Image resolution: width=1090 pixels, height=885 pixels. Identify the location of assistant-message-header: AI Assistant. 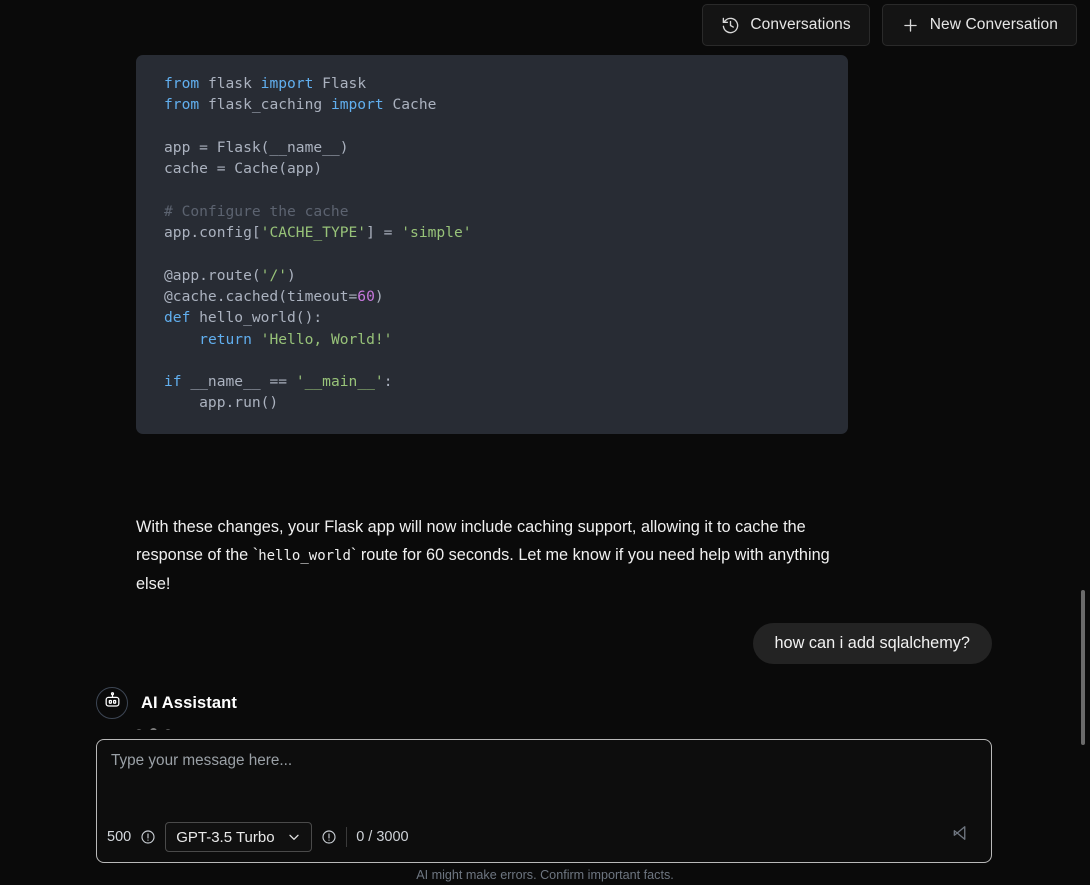
(166, 703).